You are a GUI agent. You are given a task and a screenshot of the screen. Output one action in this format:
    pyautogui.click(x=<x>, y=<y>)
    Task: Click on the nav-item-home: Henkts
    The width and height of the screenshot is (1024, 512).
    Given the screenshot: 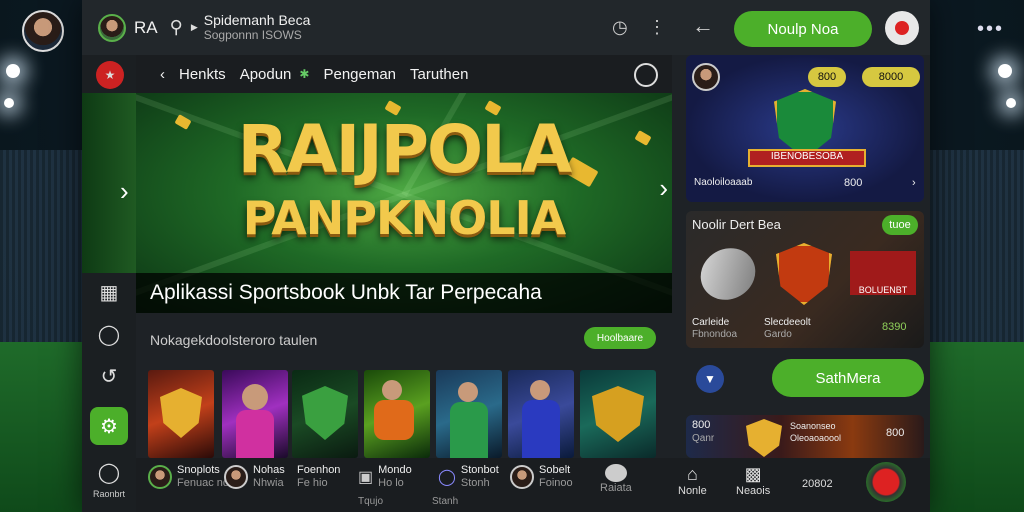 What is the action you would take?
    pyautogui.click(x=202, y=74)
    